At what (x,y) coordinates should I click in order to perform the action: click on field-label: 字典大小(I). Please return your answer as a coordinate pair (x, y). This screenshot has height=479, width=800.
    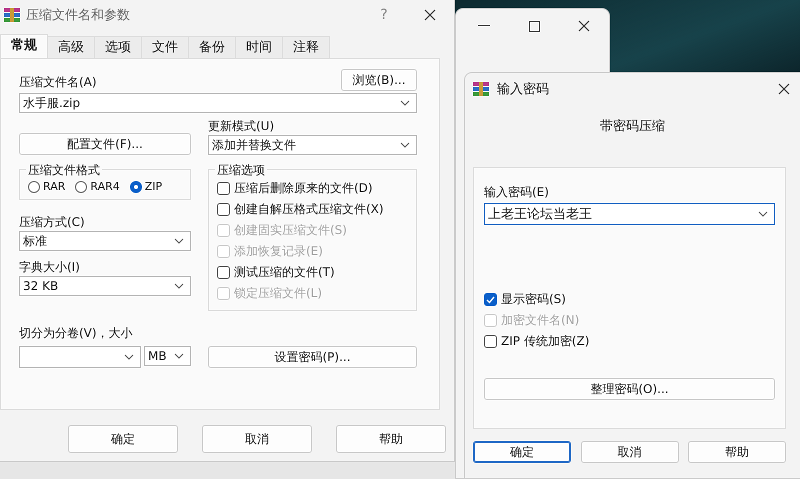
    Looking at the image, I should click on (50, 267).